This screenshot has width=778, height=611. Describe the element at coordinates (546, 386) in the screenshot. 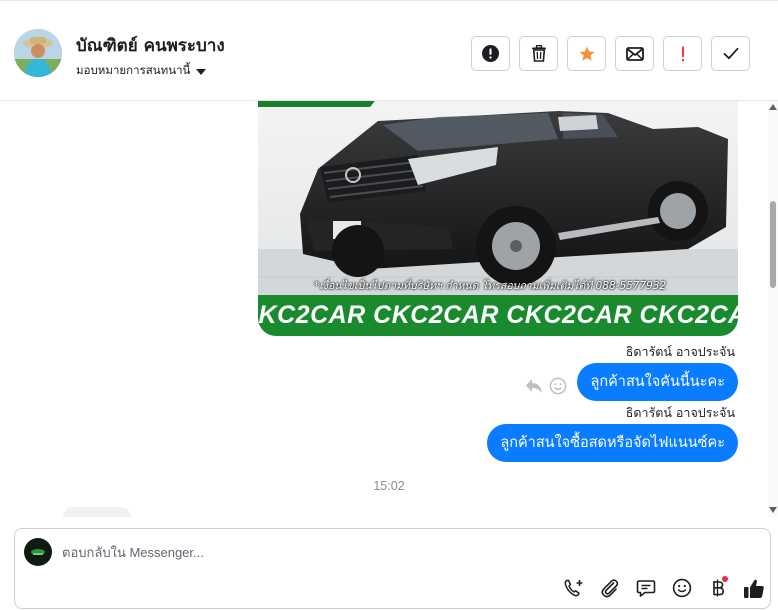

I see `message-actions` at that location.